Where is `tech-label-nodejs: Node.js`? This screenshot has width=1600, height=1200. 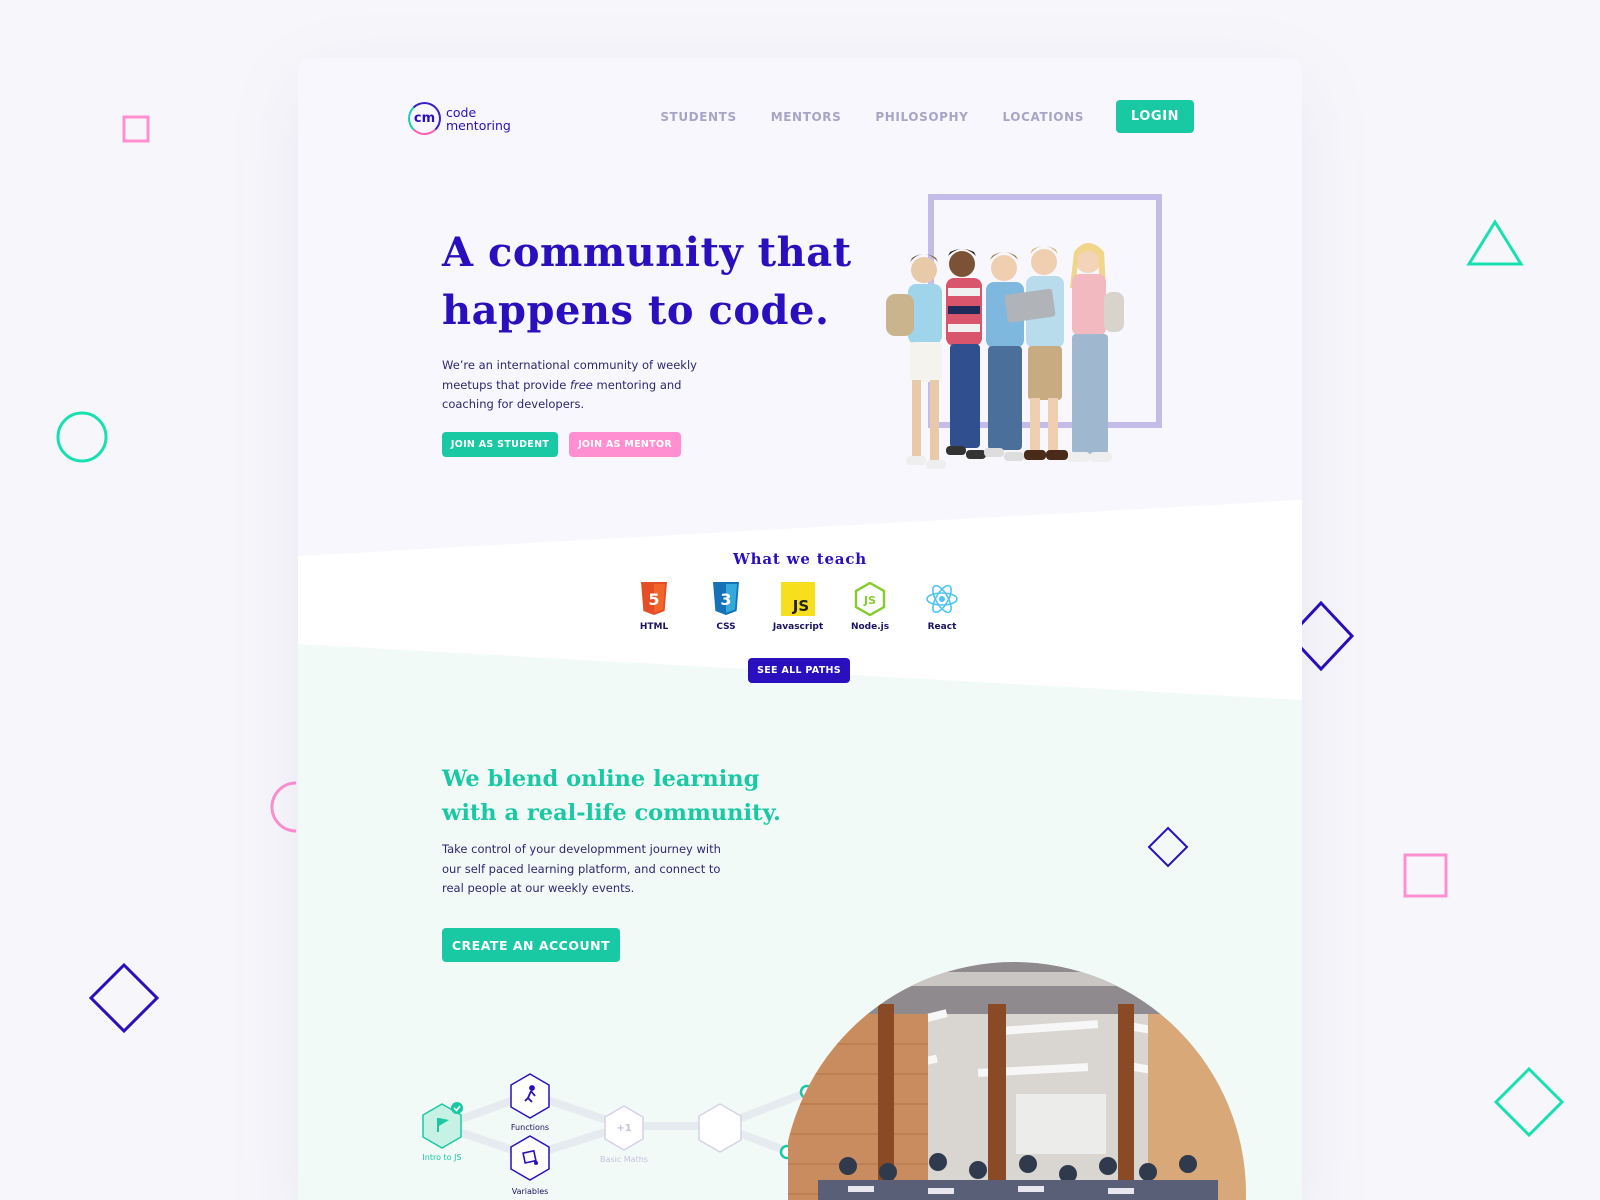 tech-label-nodejs: Node.js is located at coordinates (870, 627).